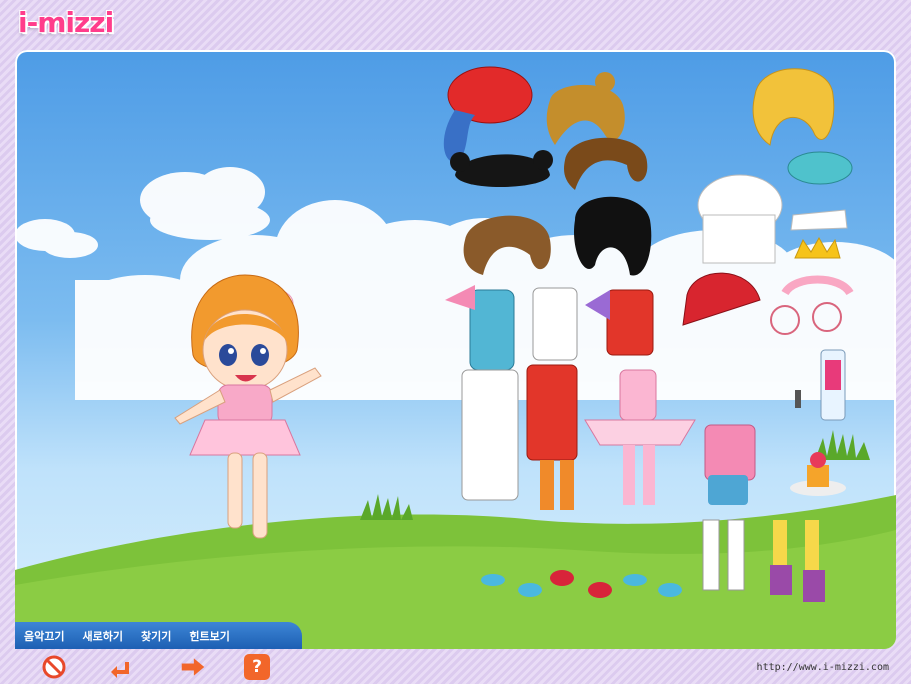 The width and height of the screenshot is (911, 684). I want to click on game-menu-bar: 음악끄기 새로하기 찾기기 힌트보기, so click(158, 635).